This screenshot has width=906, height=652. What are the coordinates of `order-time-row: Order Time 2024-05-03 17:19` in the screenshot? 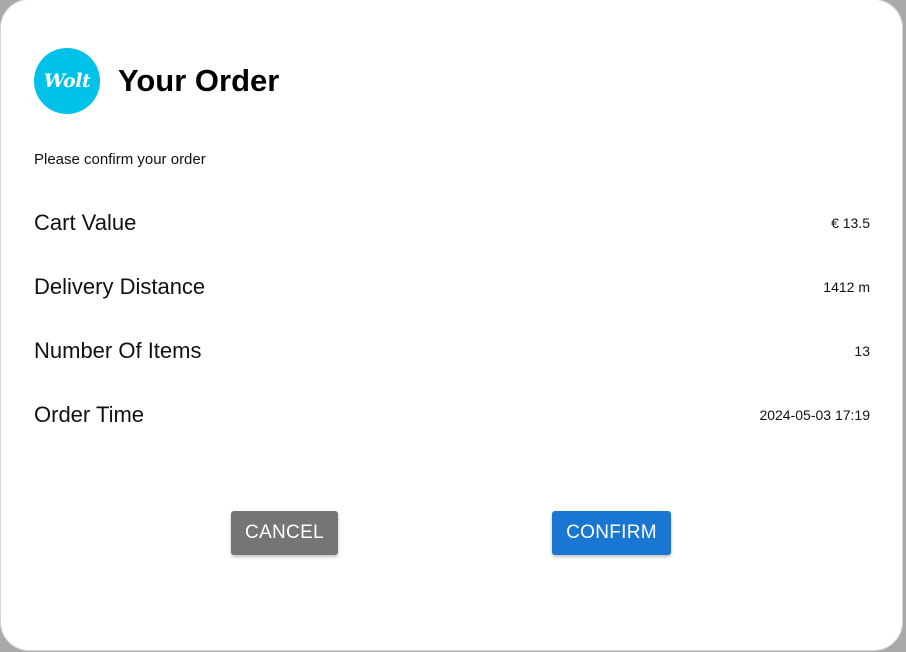 It's located at (452, 415).